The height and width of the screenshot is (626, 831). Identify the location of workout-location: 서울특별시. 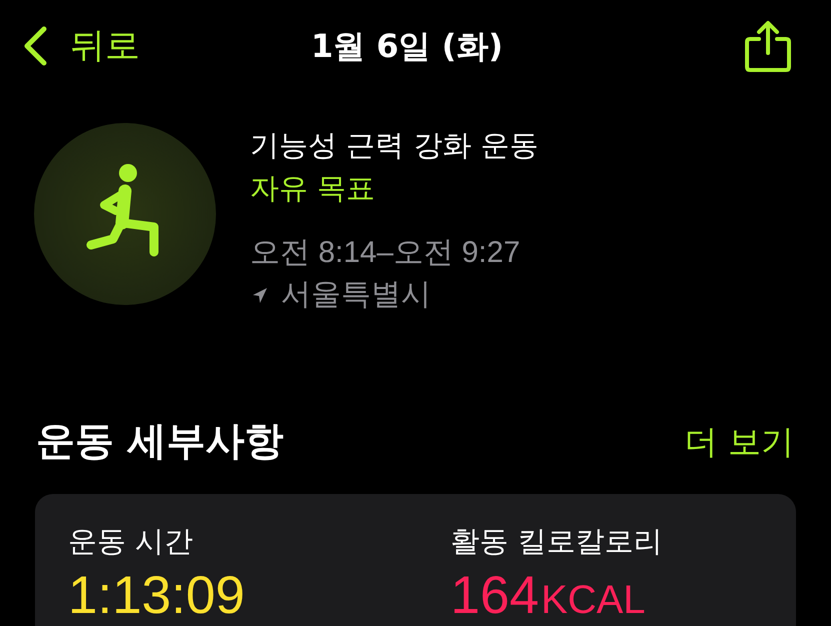
(356, 295).